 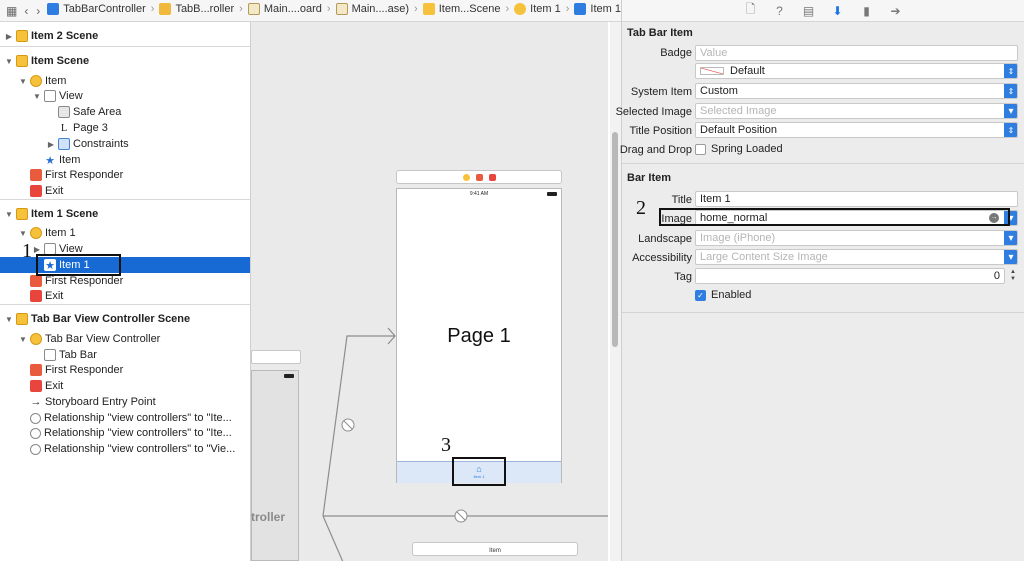 What do you see at coordinates (856, 130) in the screenshot?
I see `title-position-popup: Default Position ⇕` at bounding box center [856, 130].